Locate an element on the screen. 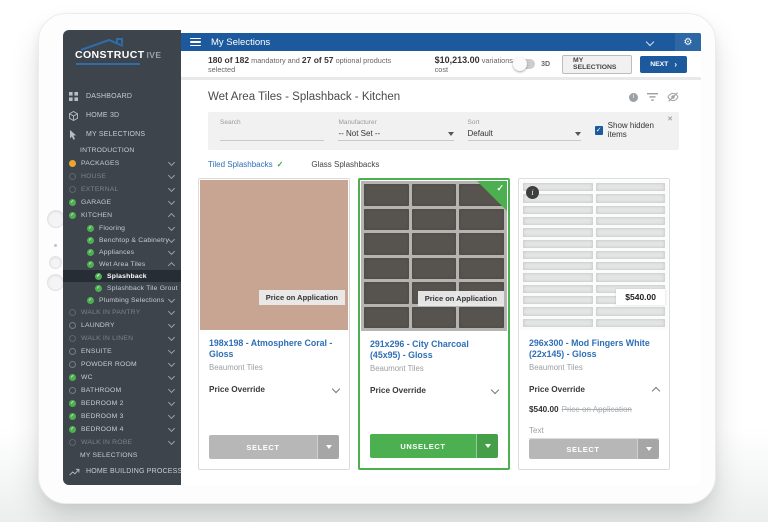 The height and width of the screenshot is (522, 768). sidebar-item-packages: PACKAGES is located at coordinates (122, 163).